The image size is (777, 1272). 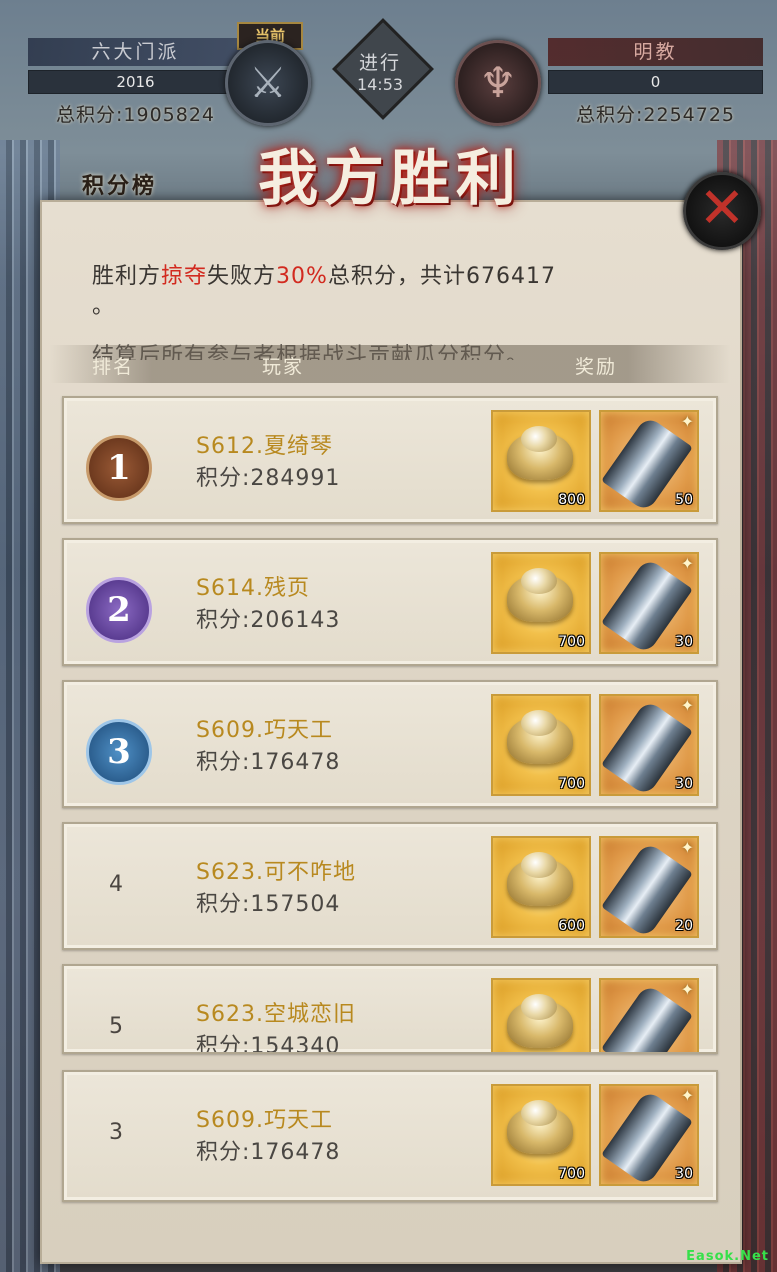 What do you see at coordinates (390, 886) in the screenshot?
I see `table-row: 4 S623.可不咋地 积分:157504 600 ✦ 20` at bounding box center [390, 886].